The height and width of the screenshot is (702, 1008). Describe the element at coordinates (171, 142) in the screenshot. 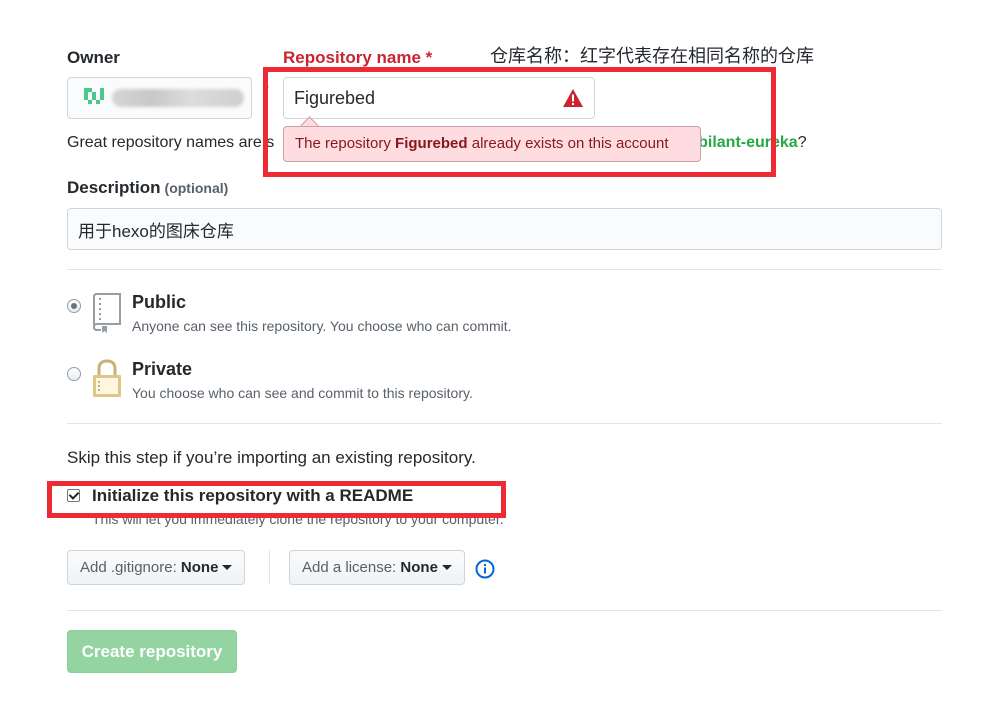

I see `suggestion-text: Great repository names are s` at that location.